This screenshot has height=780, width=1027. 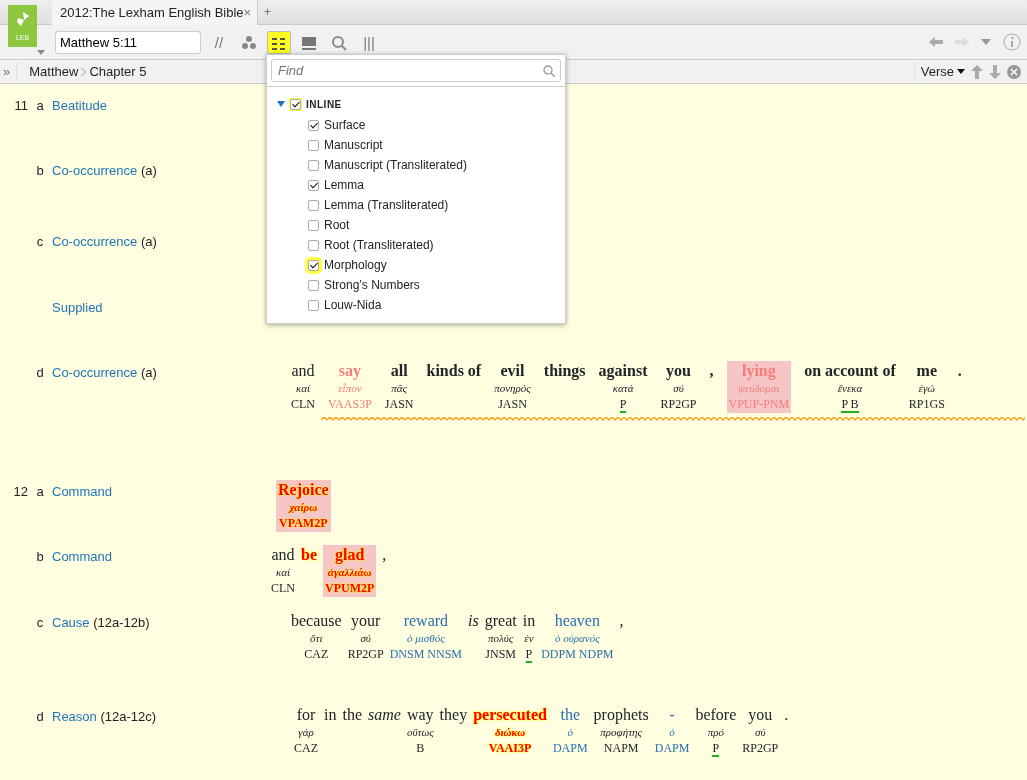 What do you see at coordinates (1014, 71) in the screenshot?
I see `close-icon` at bounding box center [1014, 71].